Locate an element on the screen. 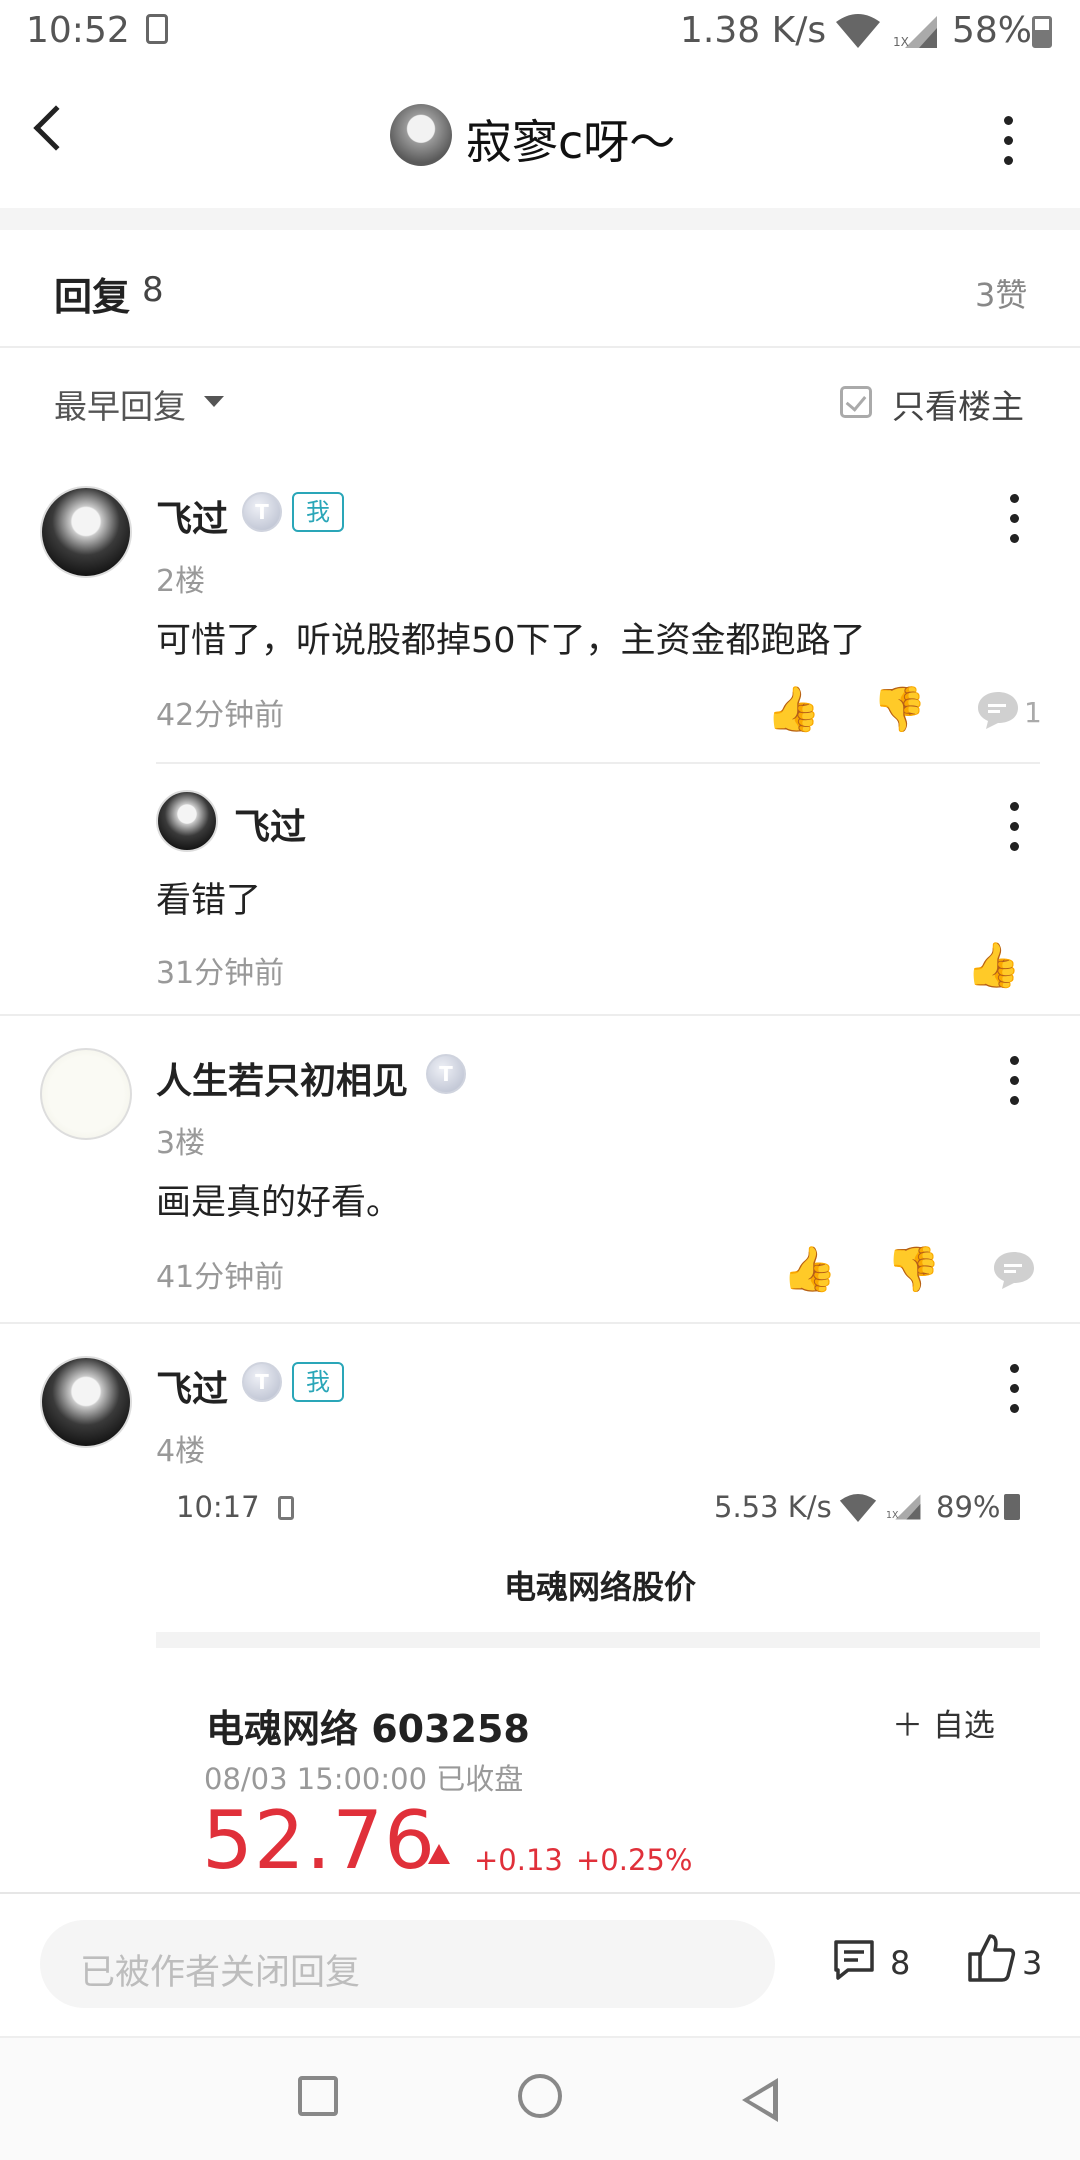 This screenshot has height=2160, width=1080. comment-count: 8 is located at coordinates (900, 1963).